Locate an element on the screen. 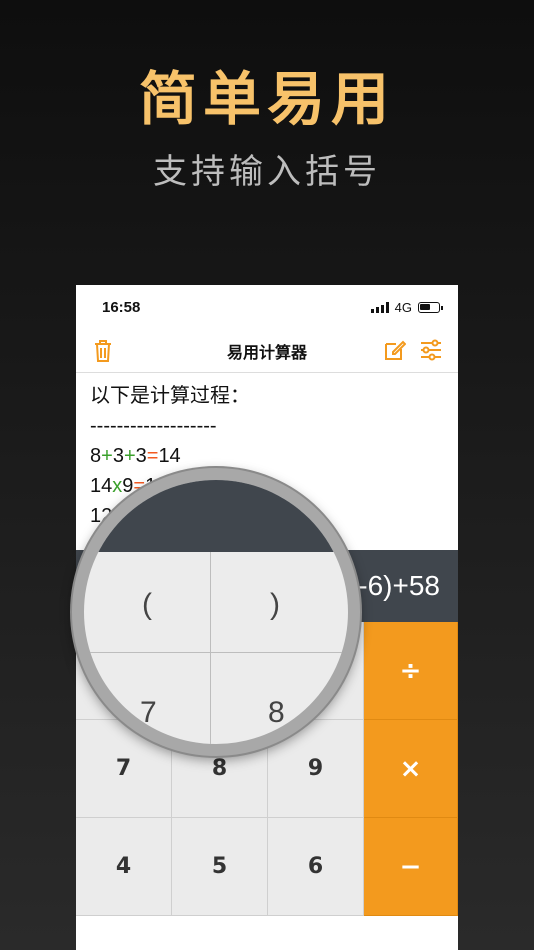  magnified-key-7: 7 is located at coordinates (148, 712).